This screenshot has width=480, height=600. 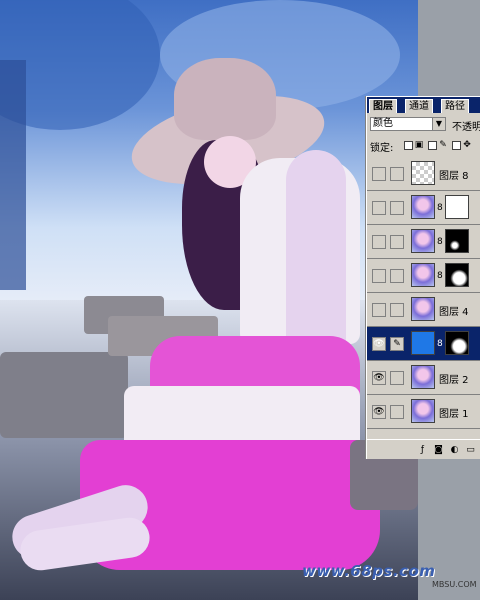 What do you see at coordinates (454, 312) in the screenshot?
I see `layer-name: 图层 4` at bounding box center [454, 312].